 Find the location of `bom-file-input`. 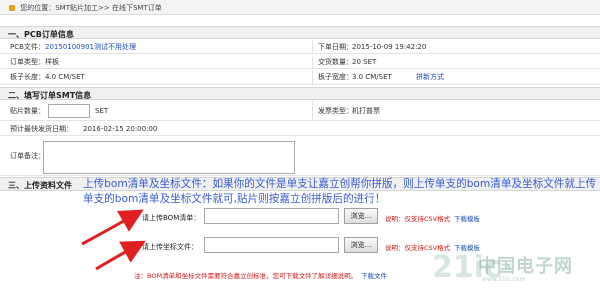

bom-file-input is located at coordinates (271, 216).